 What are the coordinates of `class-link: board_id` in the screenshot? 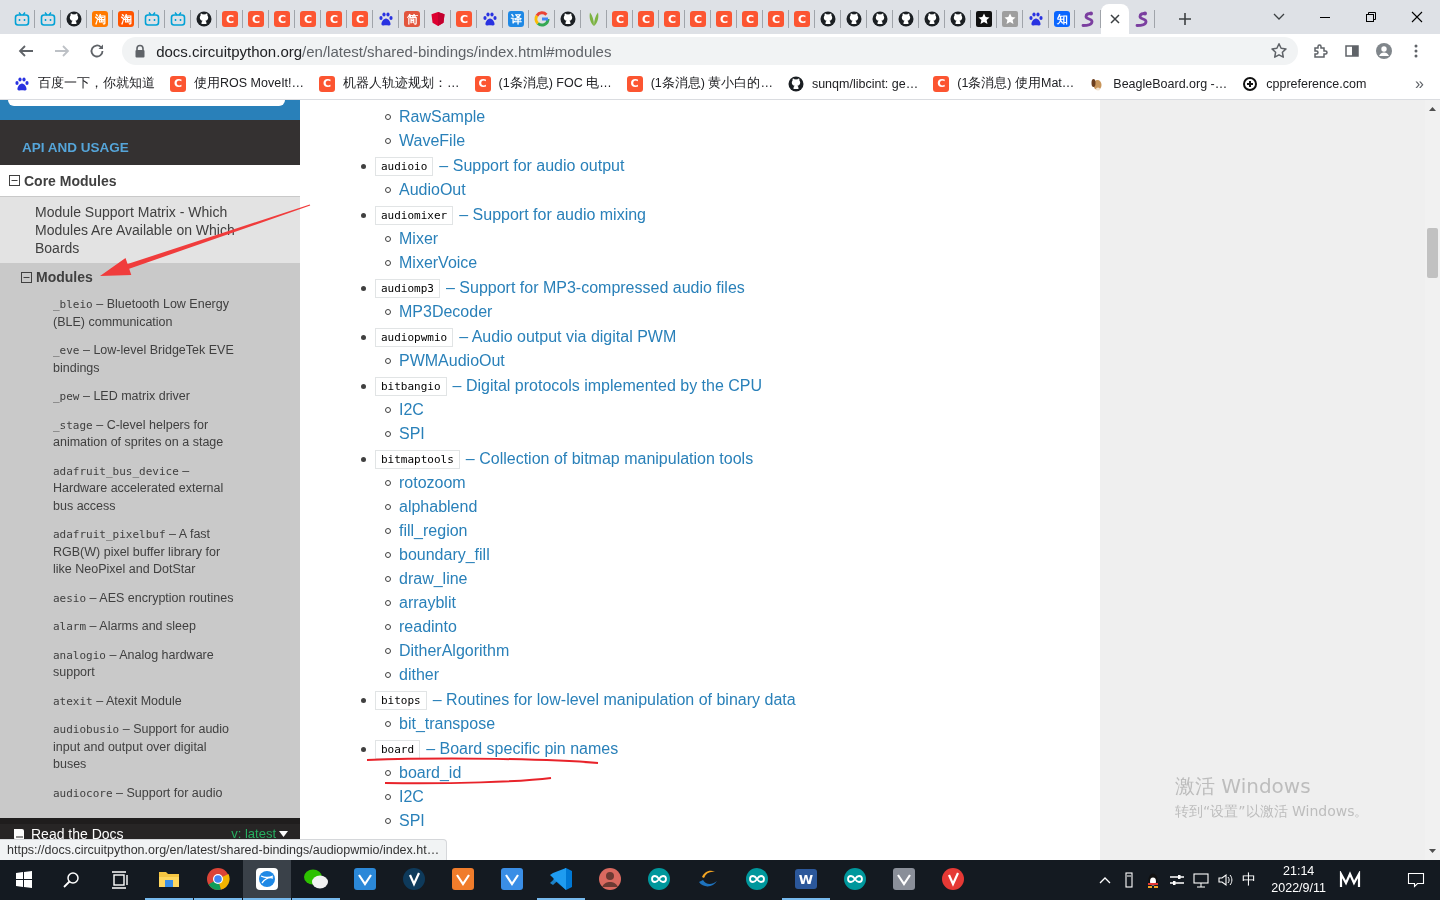 It's located at (430, 773).